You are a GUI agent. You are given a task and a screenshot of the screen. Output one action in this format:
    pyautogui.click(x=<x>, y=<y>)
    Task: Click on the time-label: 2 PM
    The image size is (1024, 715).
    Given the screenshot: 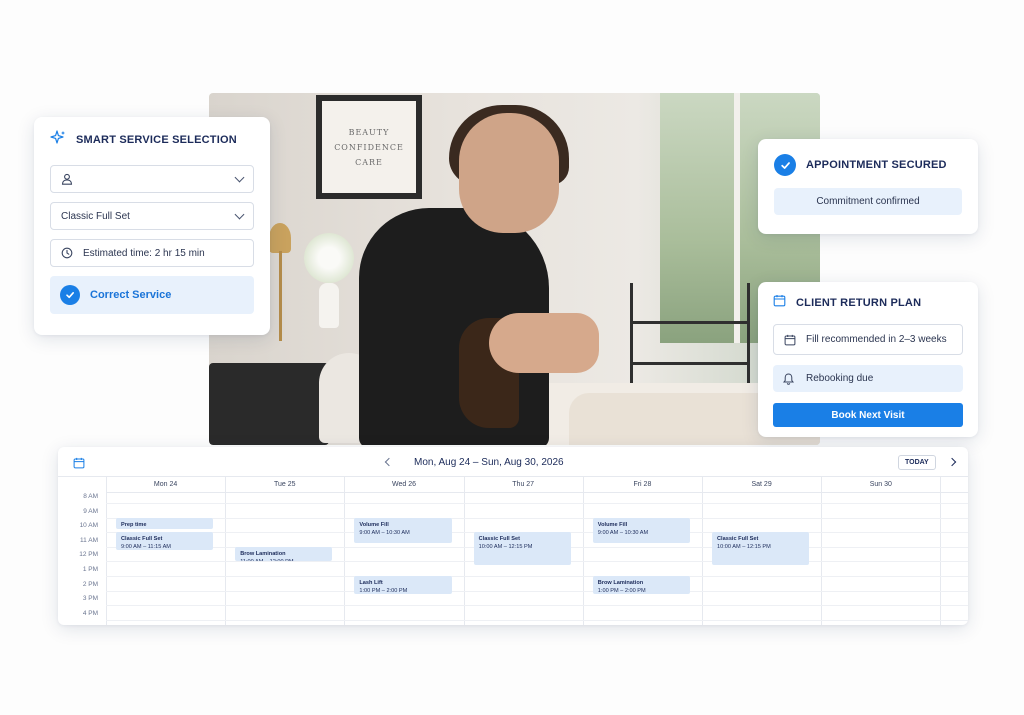 What is the action you would take?
    pyautogui.click(x=90, y=584)
    